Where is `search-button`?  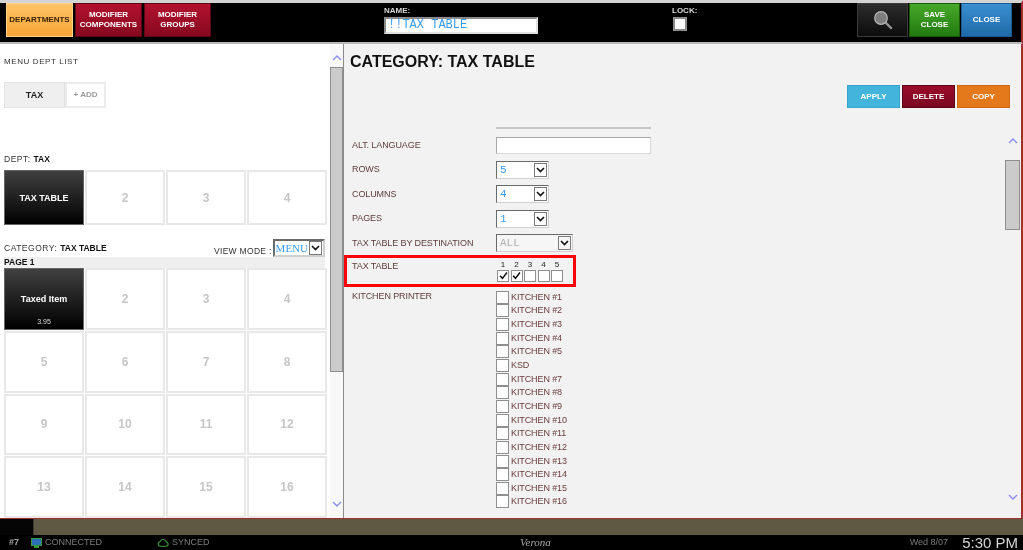 search-button is located at coordinates (882, 20).